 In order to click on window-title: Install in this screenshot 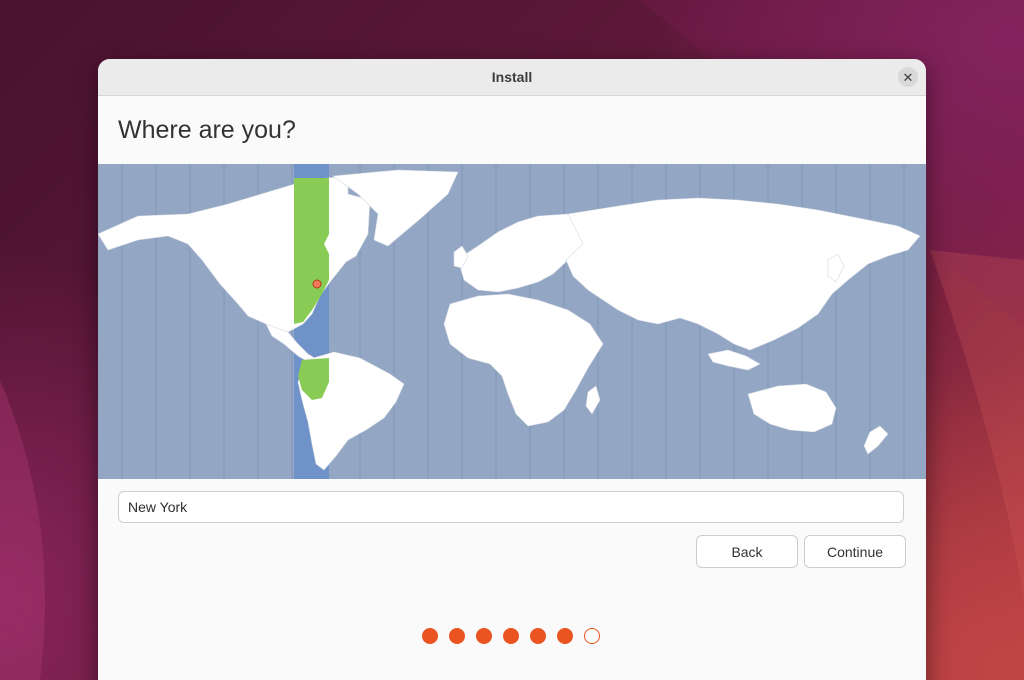, I will do `click(512, 77)`.